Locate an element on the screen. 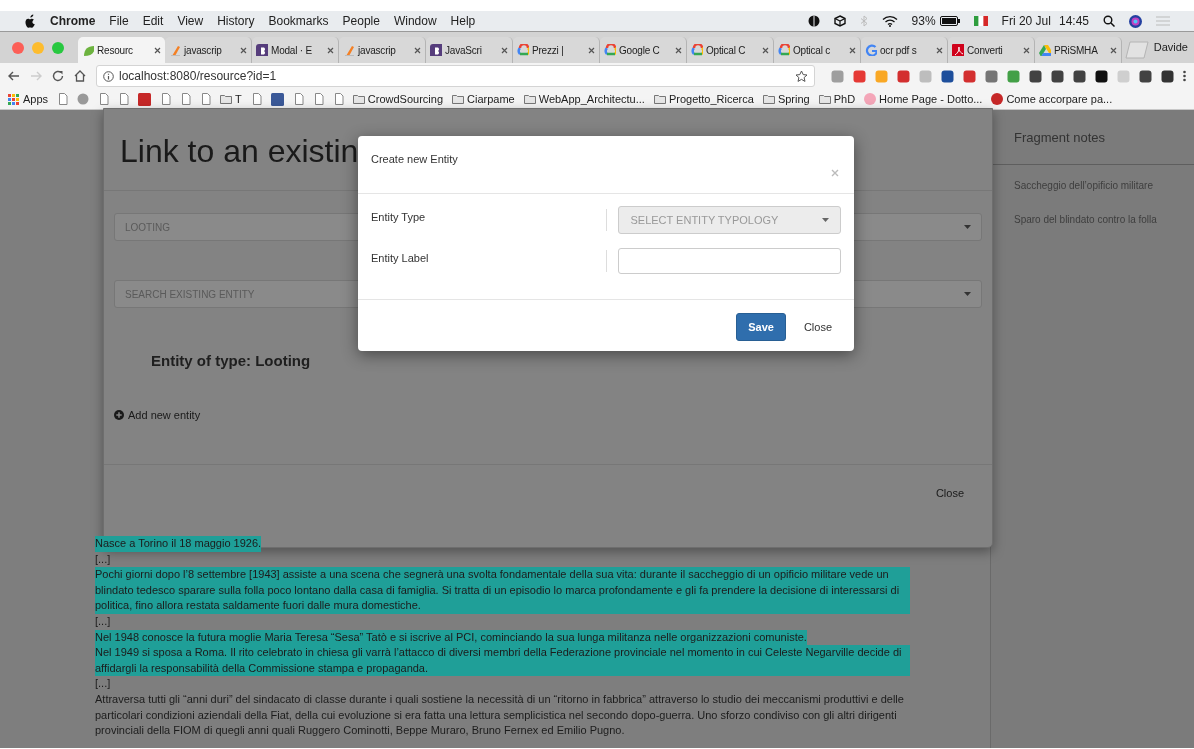 This screenshot has height=749, width=1194. menu-icon is located at coordinates (1184, 76).